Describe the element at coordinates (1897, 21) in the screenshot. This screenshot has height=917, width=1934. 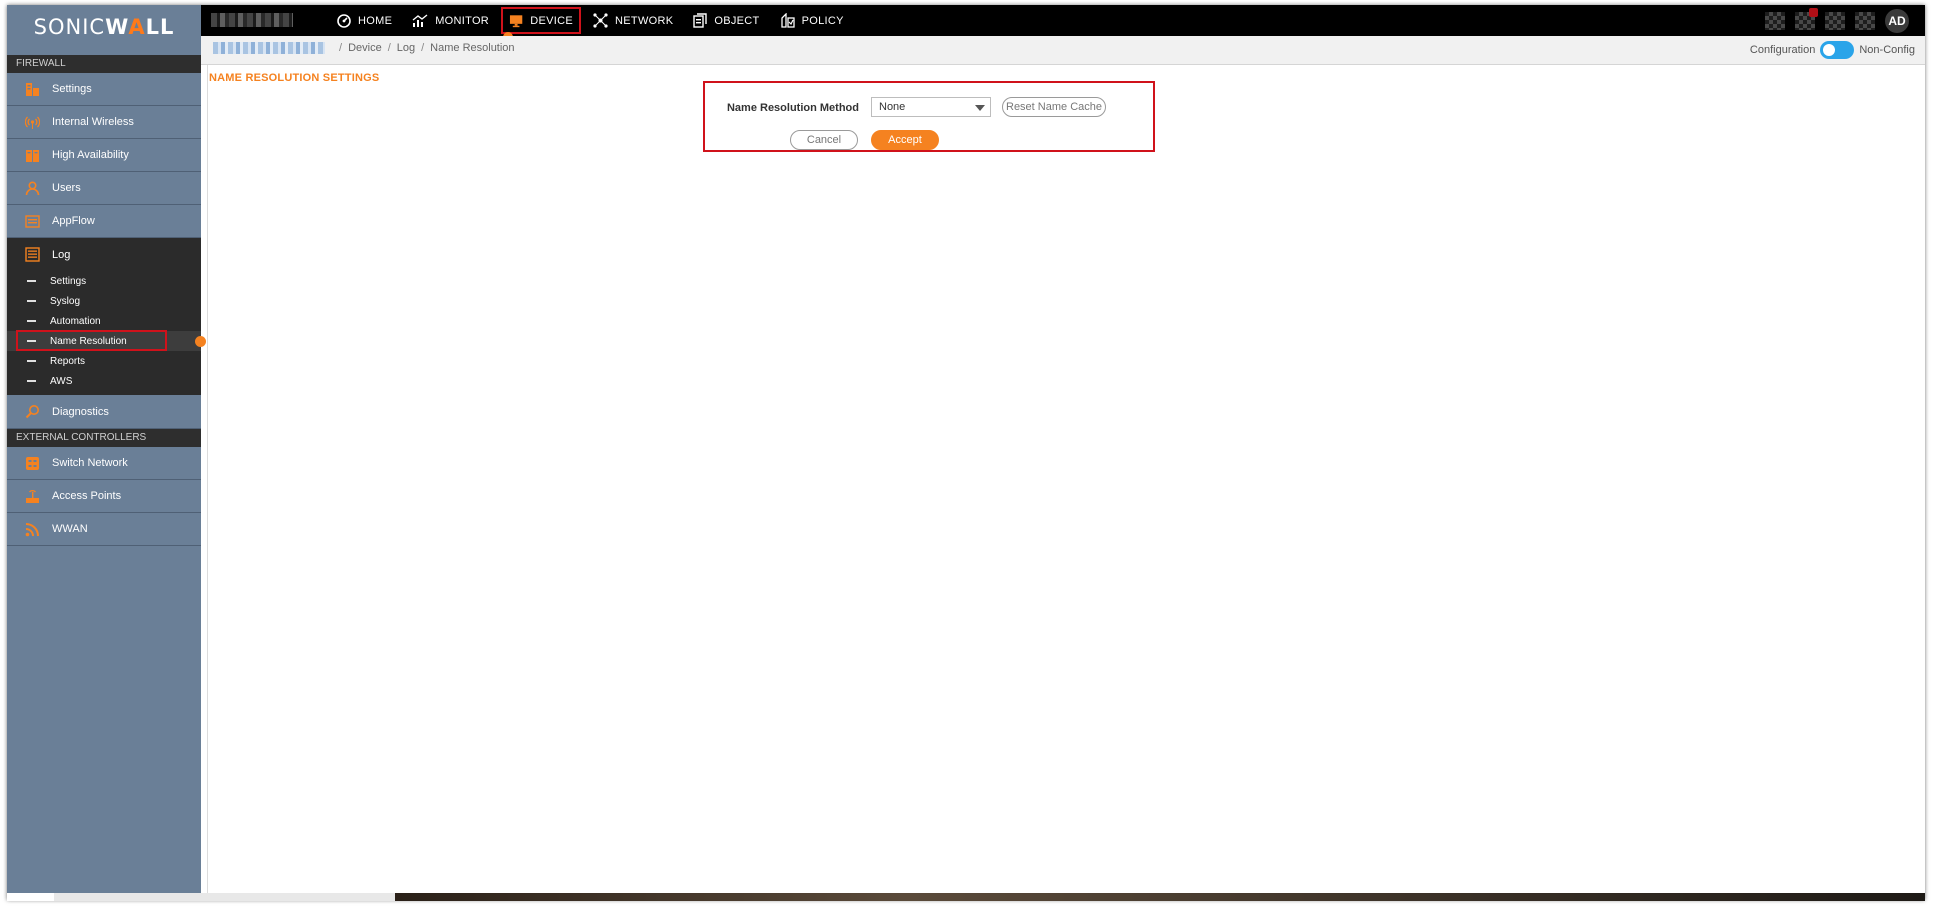
I see `user-avatar: AD` at that location.